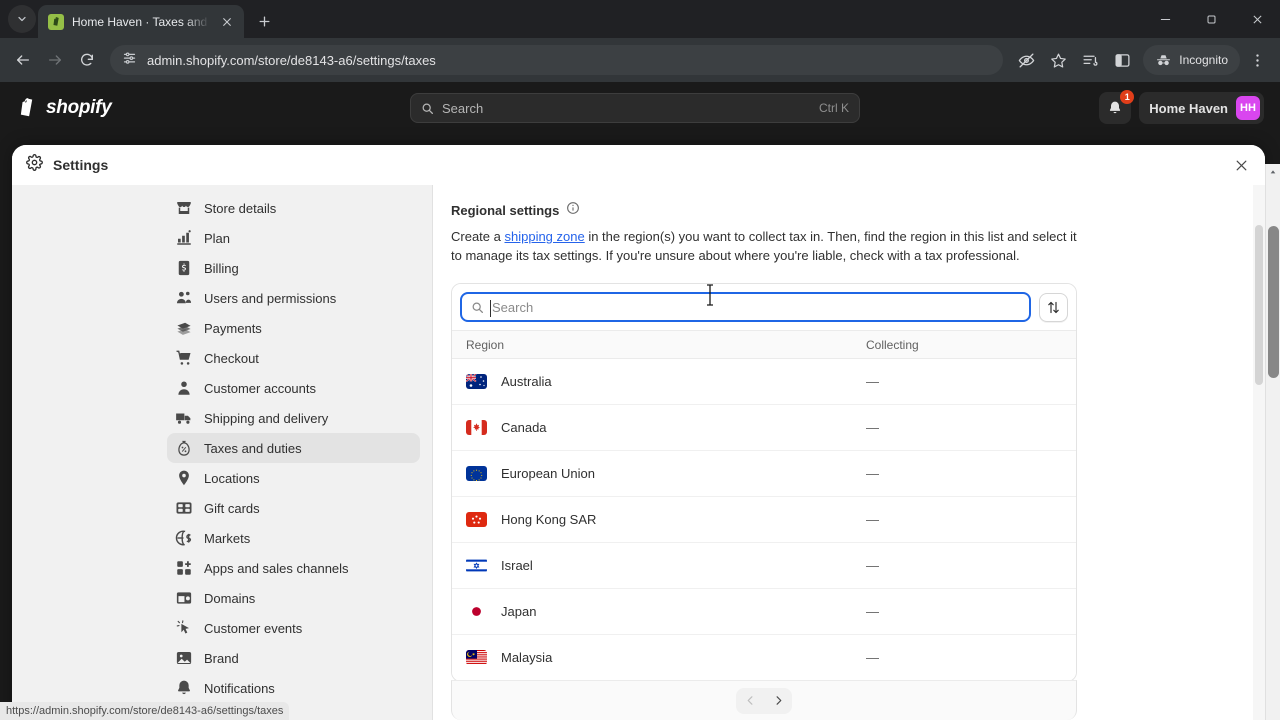 The height and width of the screenshot is (720, 1280). What do you see at coordinates (141, 21) in the screenshot?
I see `browser-tab: Home Haven · Taxes and duties` at bounding box center [141, 21].